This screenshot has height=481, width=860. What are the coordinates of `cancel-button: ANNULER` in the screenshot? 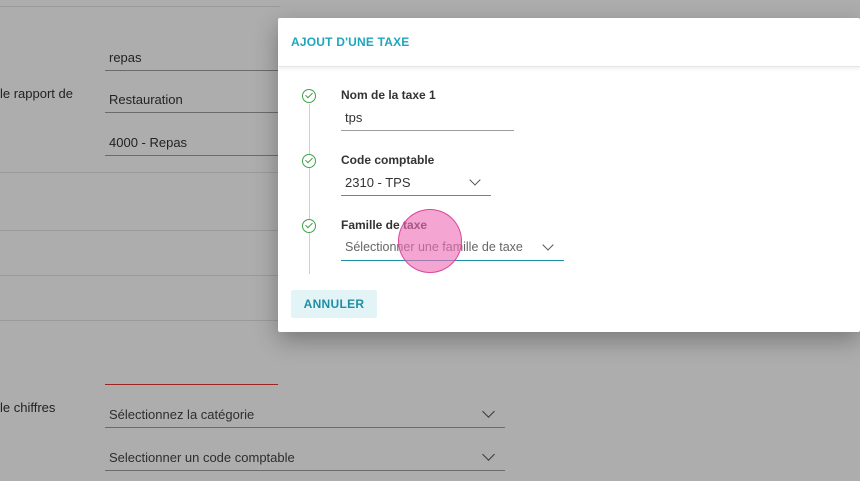 It's located at (334, 304).